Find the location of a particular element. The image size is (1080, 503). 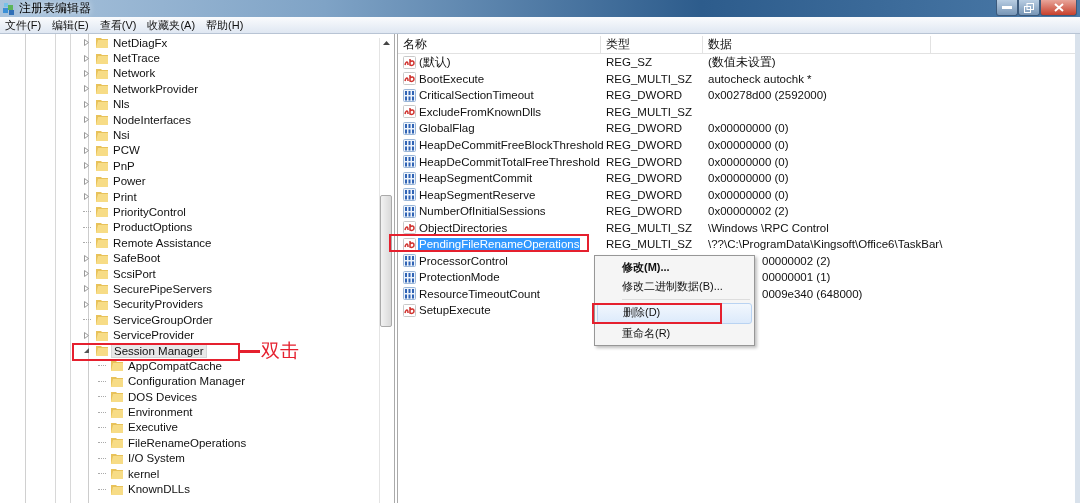

value-data: 0x00000000 (0) is located at coordinates (748, 145).